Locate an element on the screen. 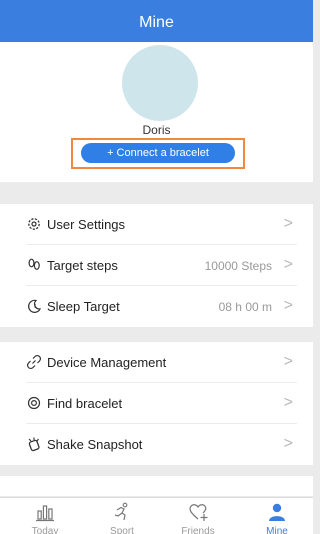  page-title: Mine is located at coordinates (156, 22).